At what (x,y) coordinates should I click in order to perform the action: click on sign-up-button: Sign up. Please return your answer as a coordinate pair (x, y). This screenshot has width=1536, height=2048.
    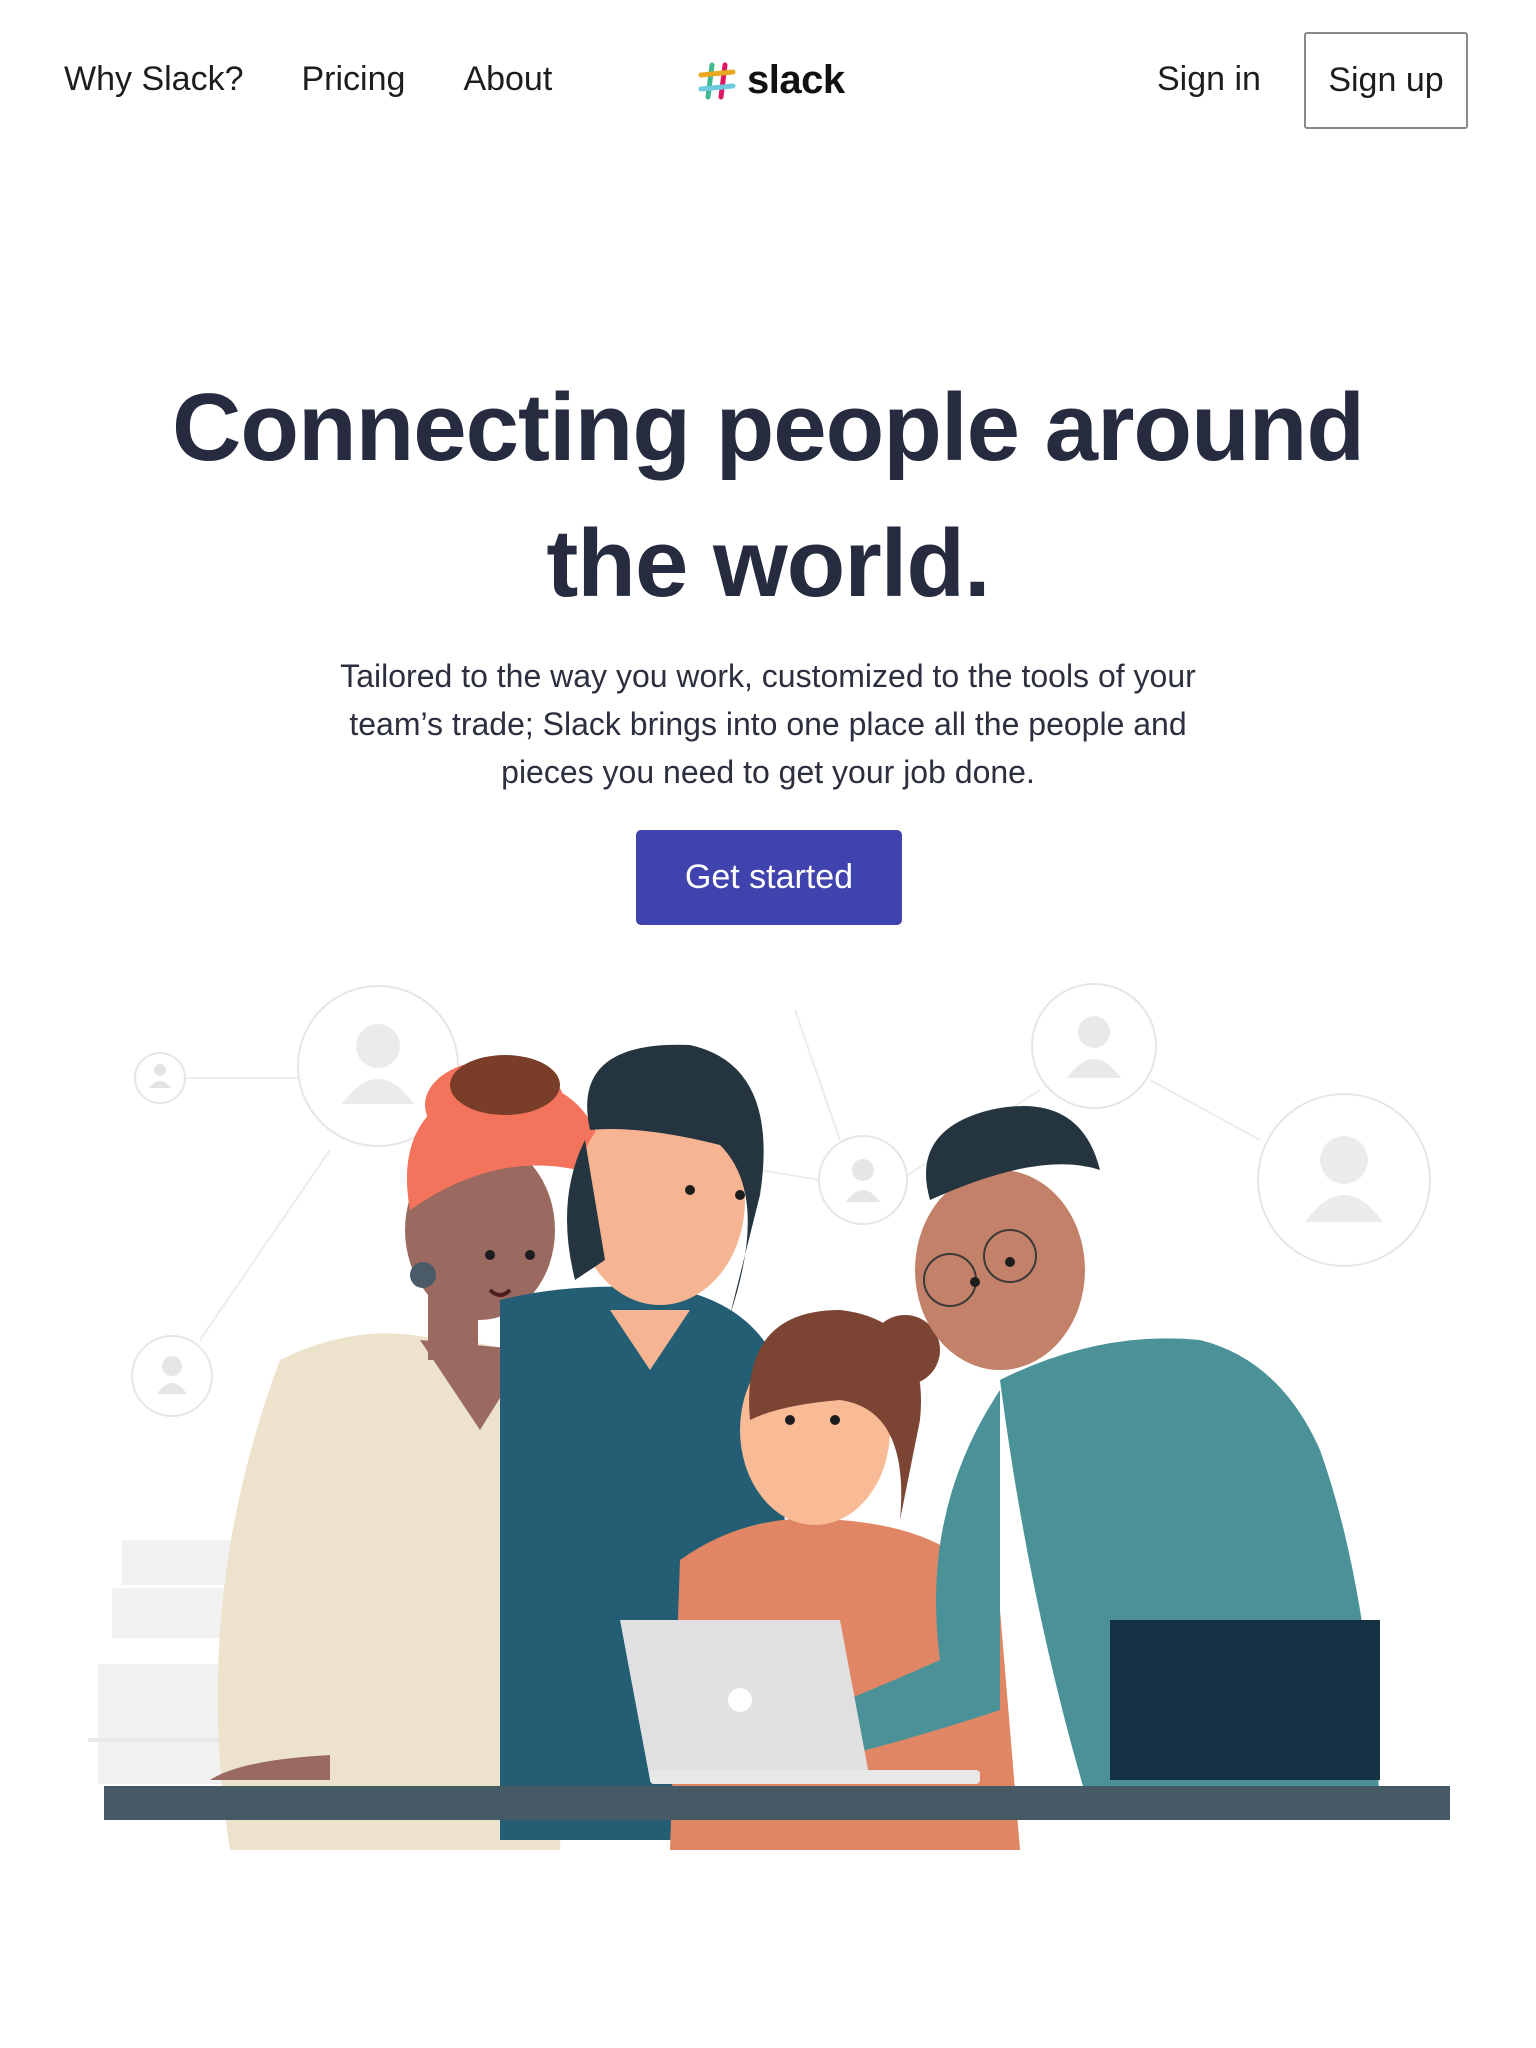
    Looking at the image, I should click on (1386, 80).